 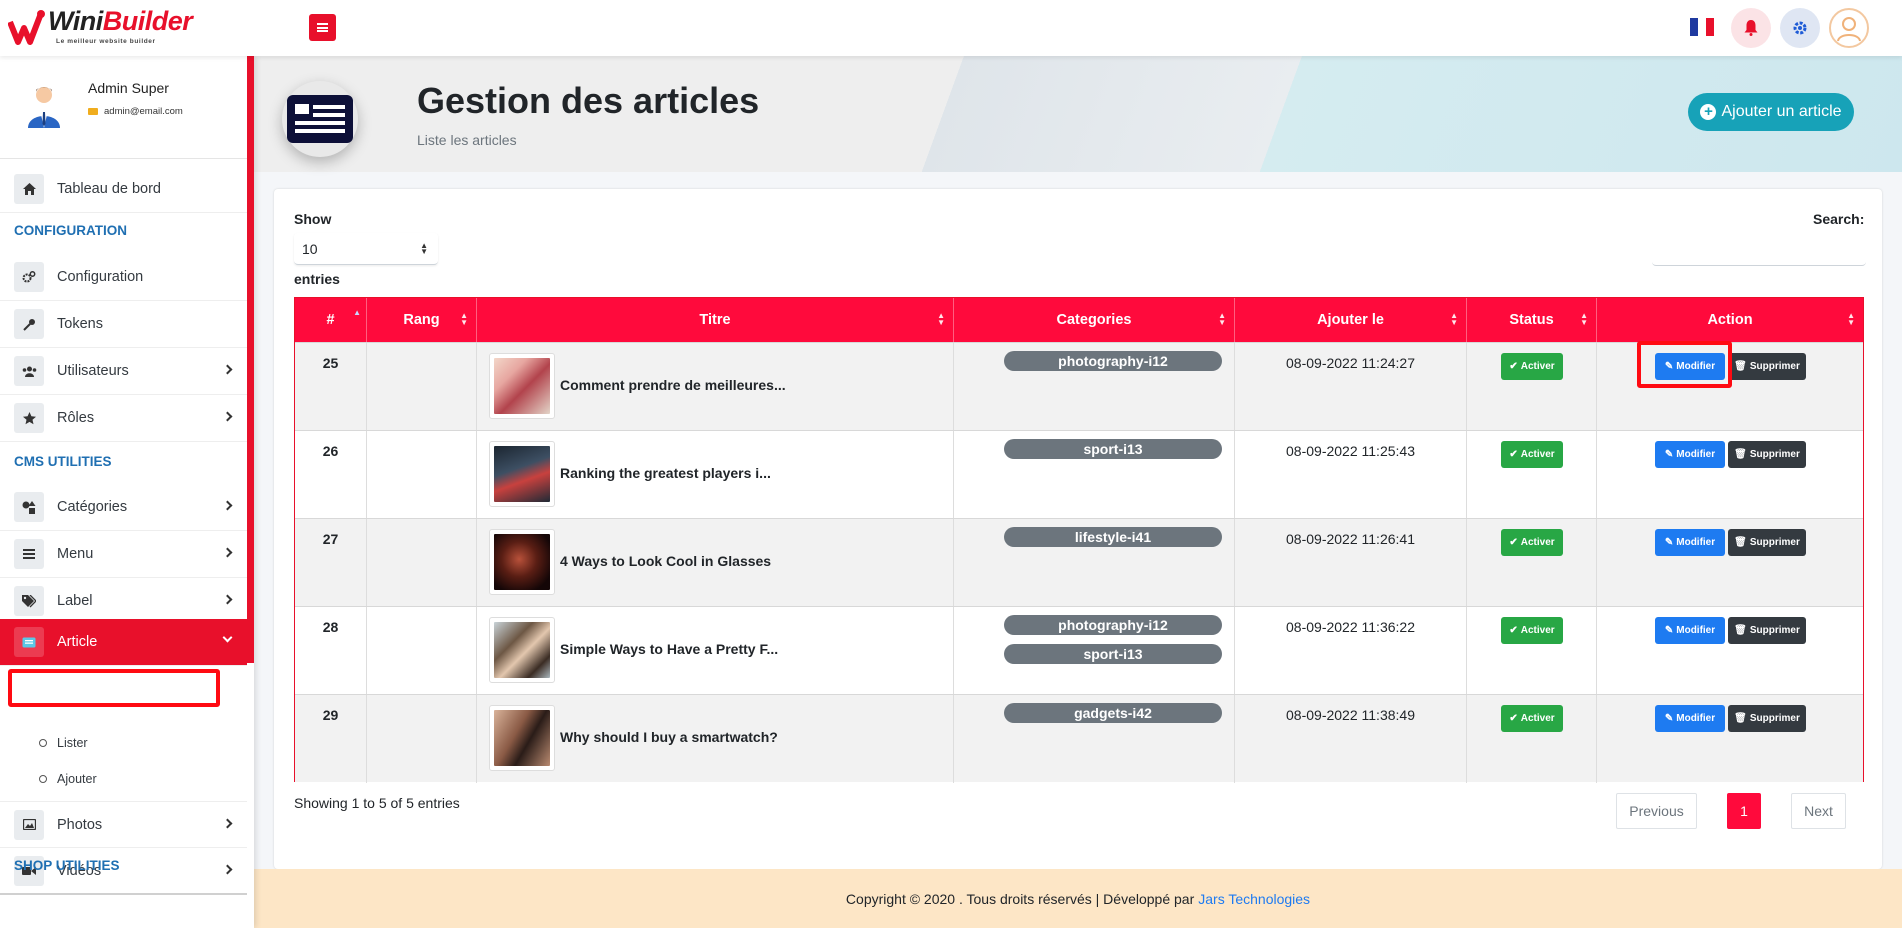 What do you see at coordinates (1800, 28) in the screenshot?
I see `settings-button` at bounding box center [1800, 28].